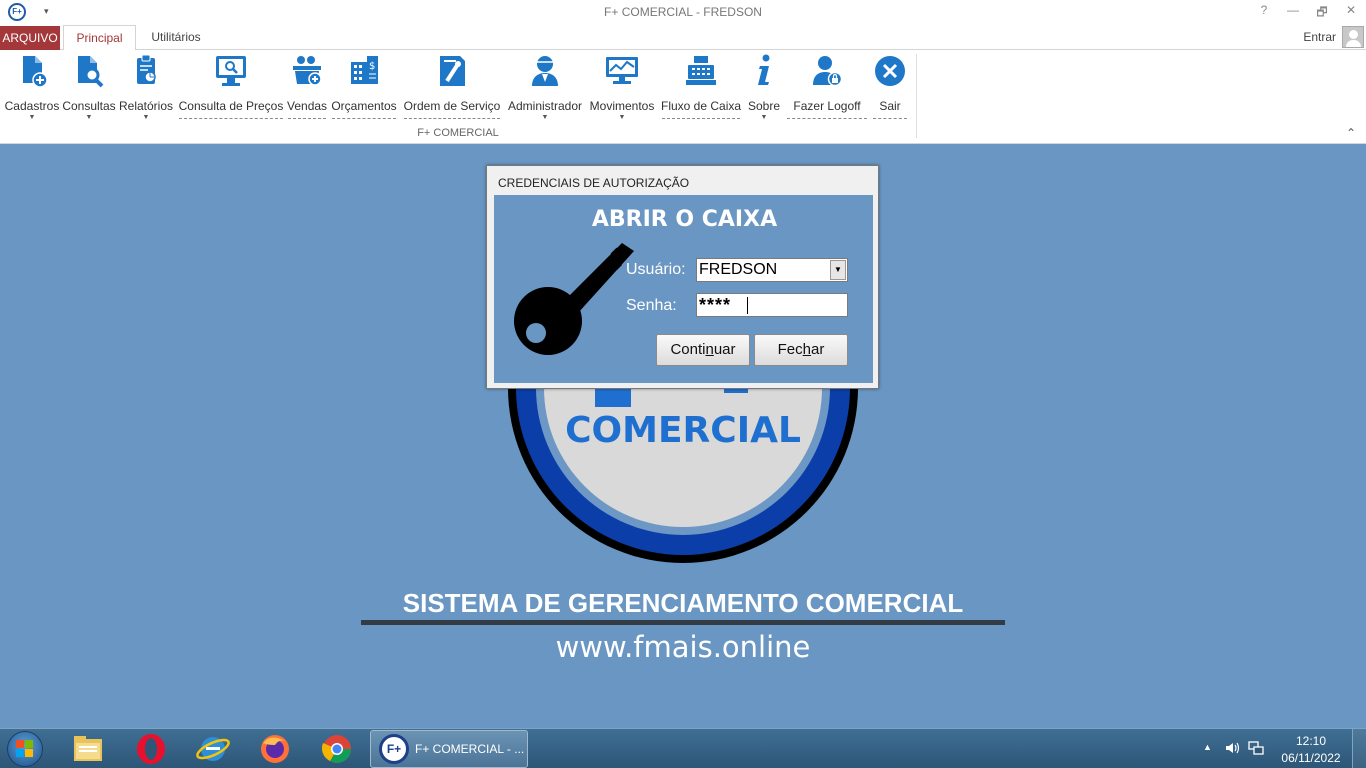 This screenshot has width=1366, height=768. What do you see at coordinates (622, 70) in the screenshot?
I see `movement-chart-icon` at bounding box center [622, 70].